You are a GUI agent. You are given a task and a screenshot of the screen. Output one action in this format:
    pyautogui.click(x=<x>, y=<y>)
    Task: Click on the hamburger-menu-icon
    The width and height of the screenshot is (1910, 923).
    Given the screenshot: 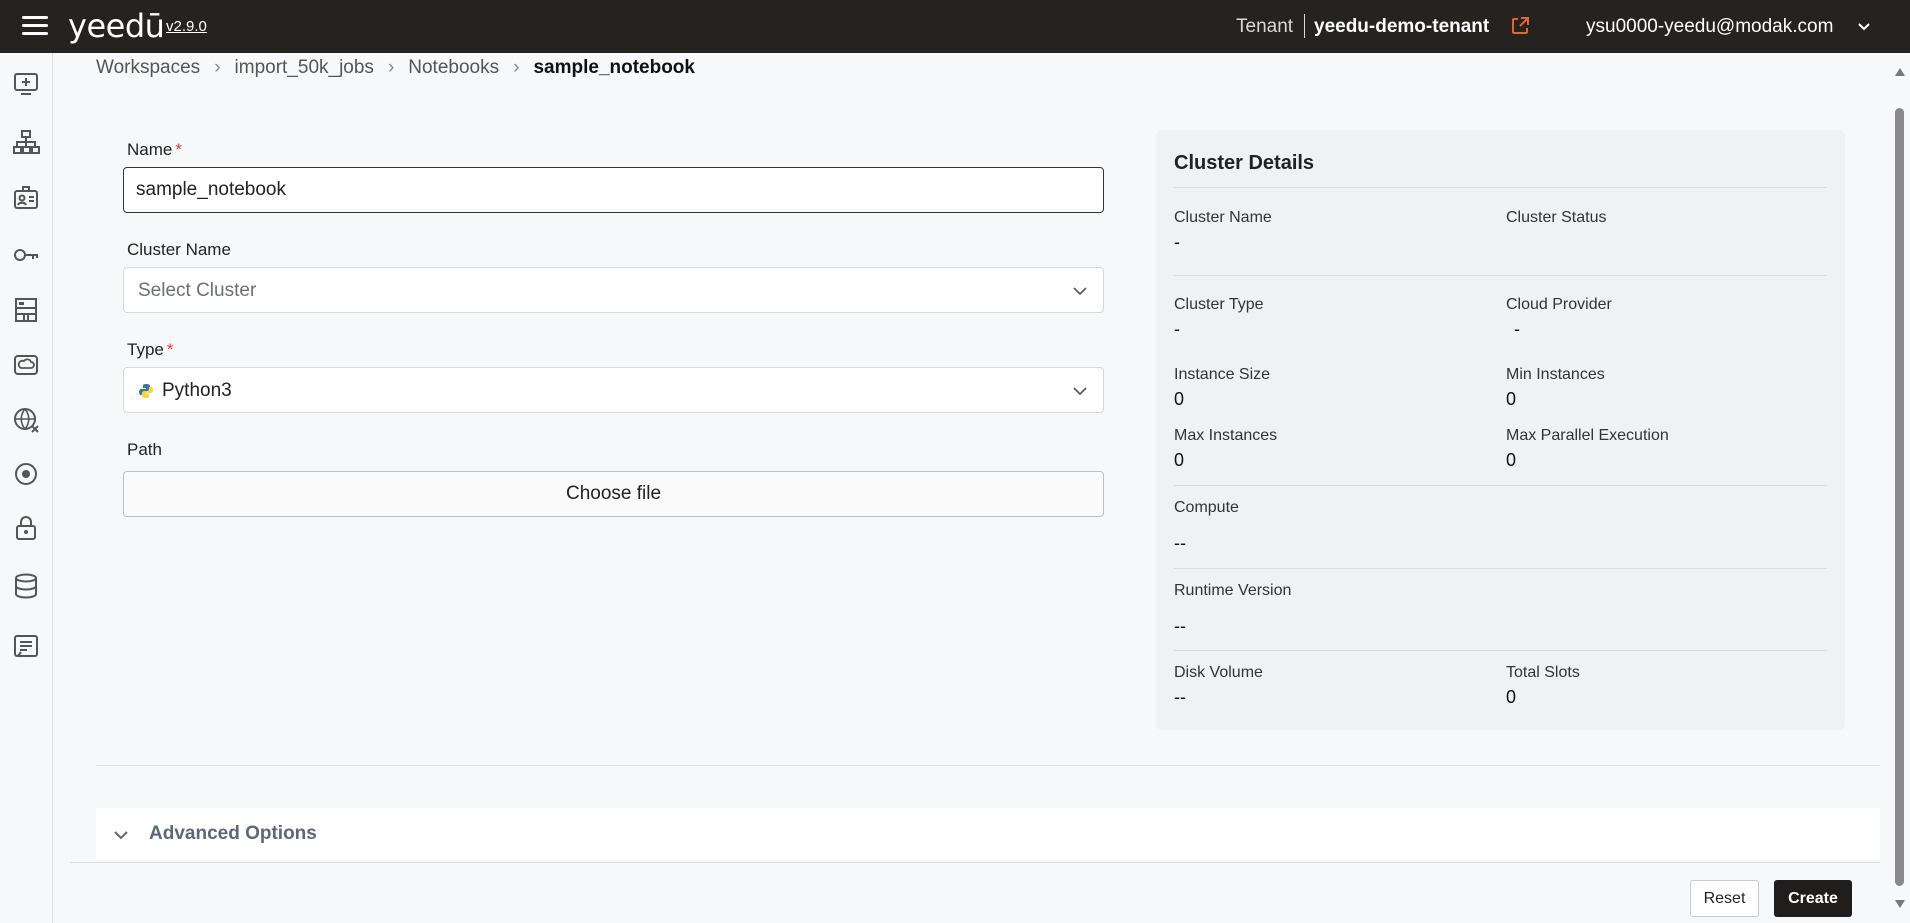 What is the action you would take?
    pyautogui.click(x=35, y=26)
    